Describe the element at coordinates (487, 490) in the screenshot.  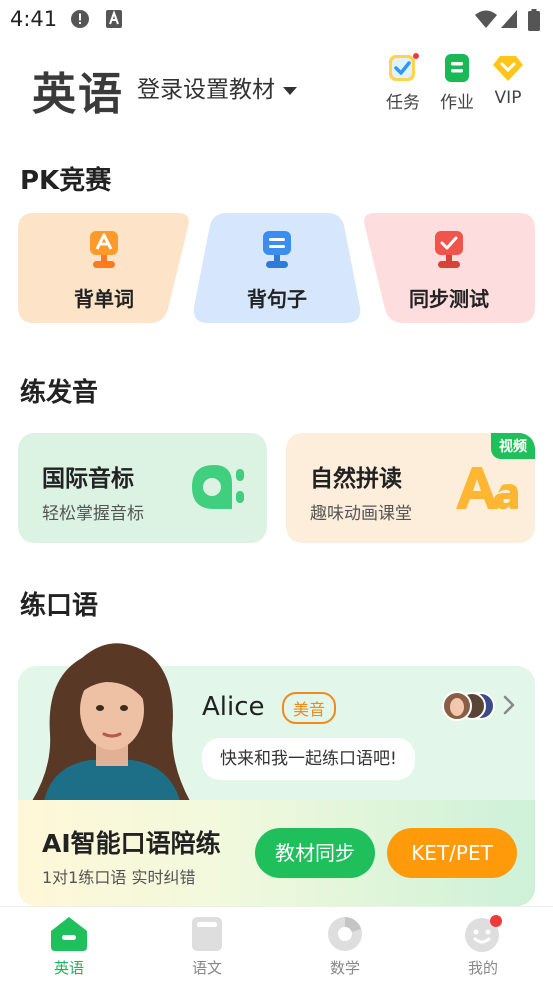
I see `aa-letters-icon` at that location.